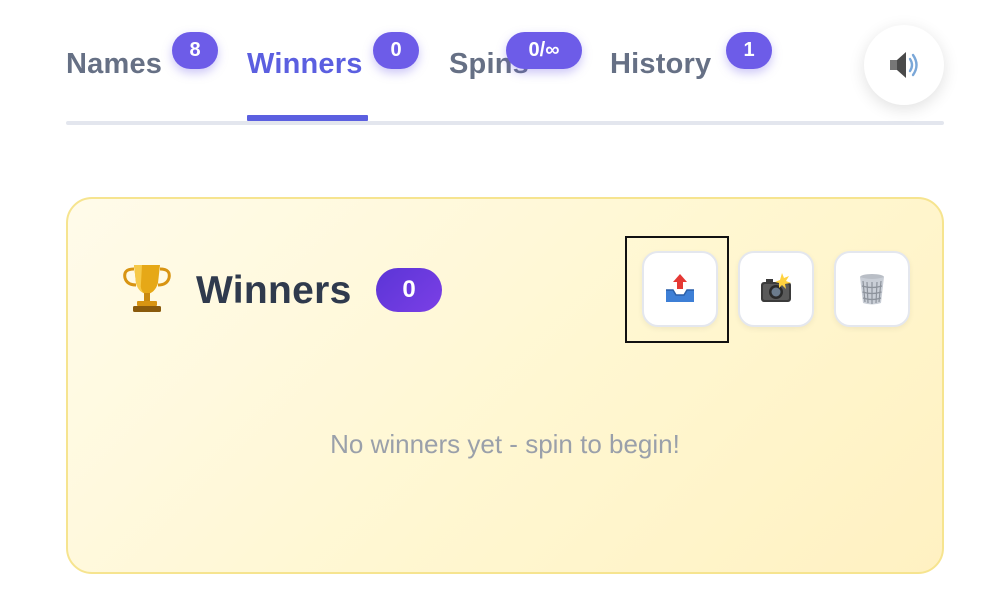 The image size is (1002, 608). What do you see at coordinates (749, 50) in the screenshot?
I see `history-count-badge: 1` at bounding box center [749, 50].